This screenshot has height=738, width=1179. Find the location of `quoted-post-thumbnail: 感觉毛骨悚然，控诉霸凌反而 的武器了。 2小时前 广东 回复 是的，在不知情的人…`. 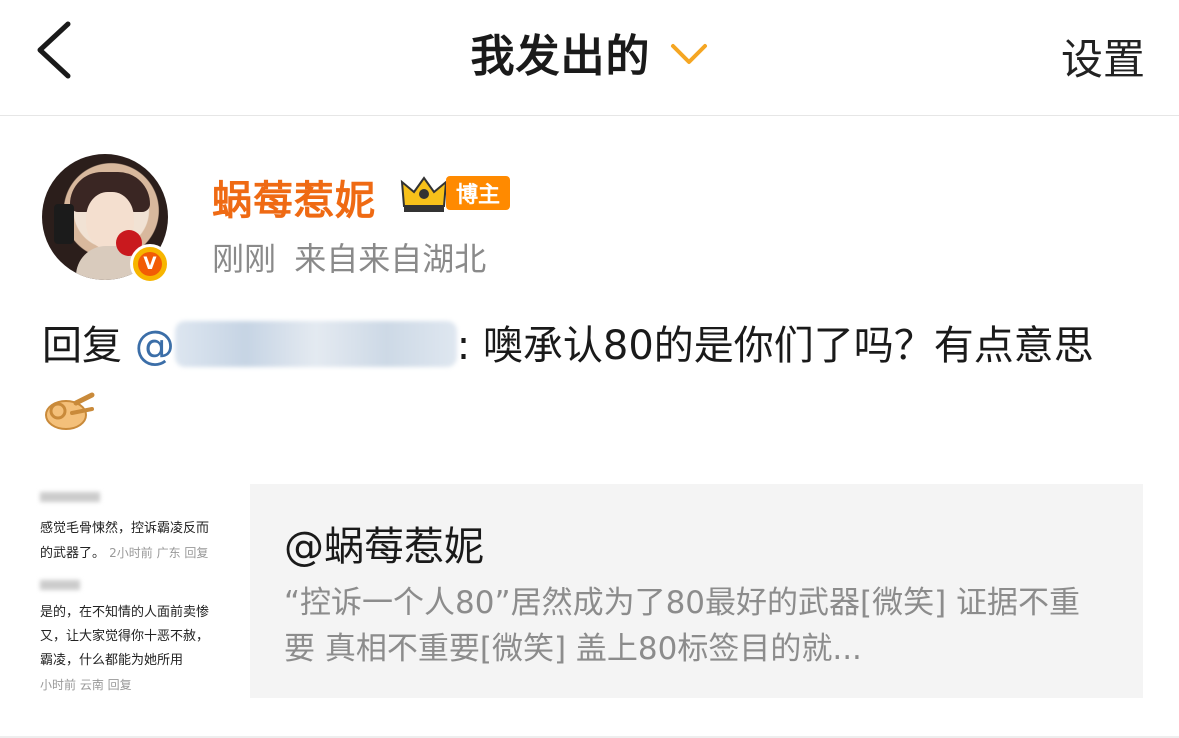

quoted-post-thumbnail: 感觉毛骨悚然，控诉霸凌反而 的武器了。 2小时前 广东 回复 是的，在不知情的人… is located at coordinates (143, 591).